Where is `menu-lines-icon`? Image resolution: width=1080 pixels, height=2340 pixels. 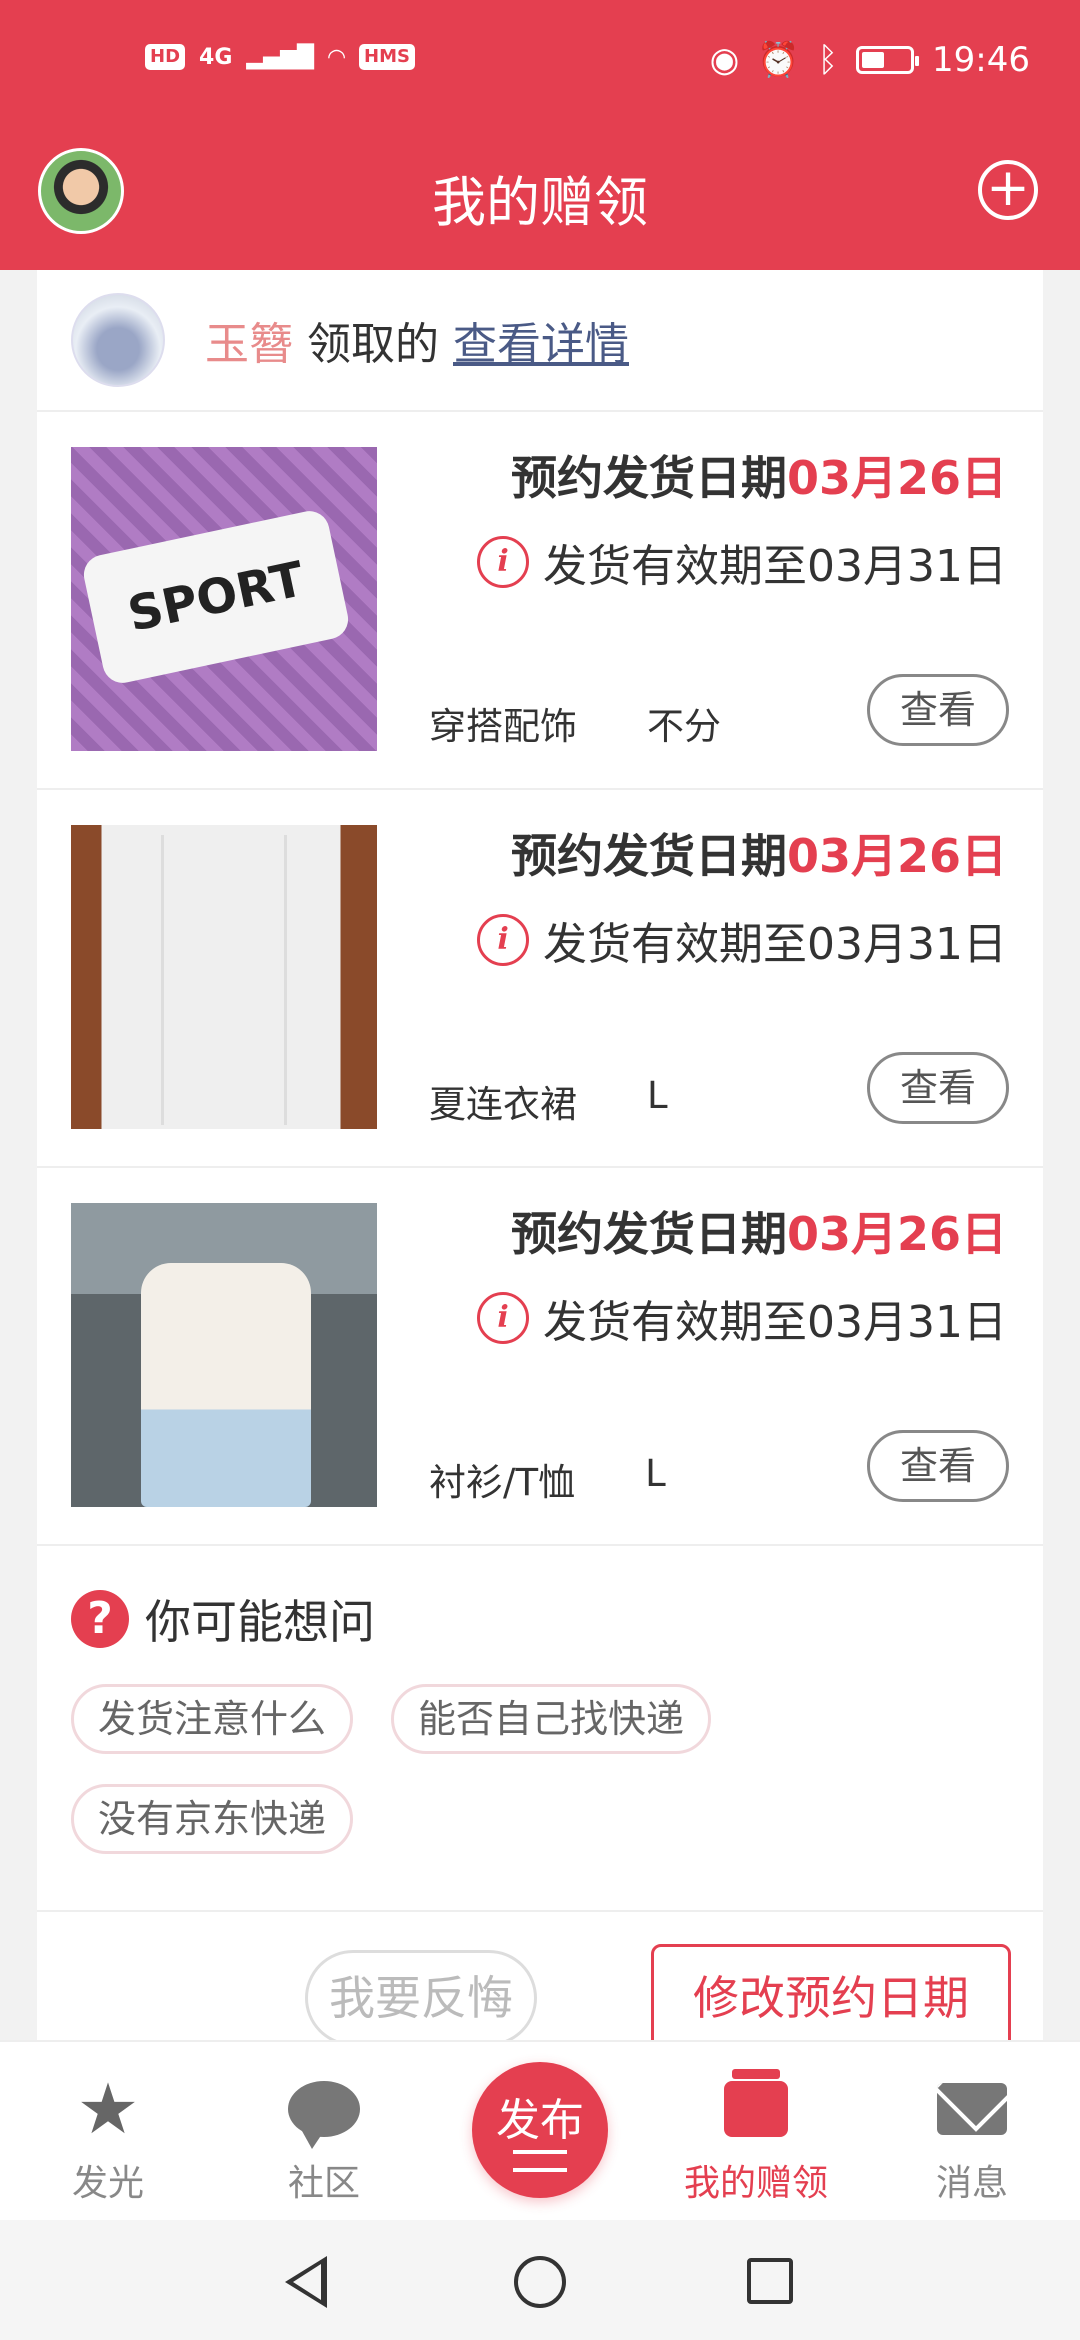
menu-lines-icon is located at coordinates (540, 2161).